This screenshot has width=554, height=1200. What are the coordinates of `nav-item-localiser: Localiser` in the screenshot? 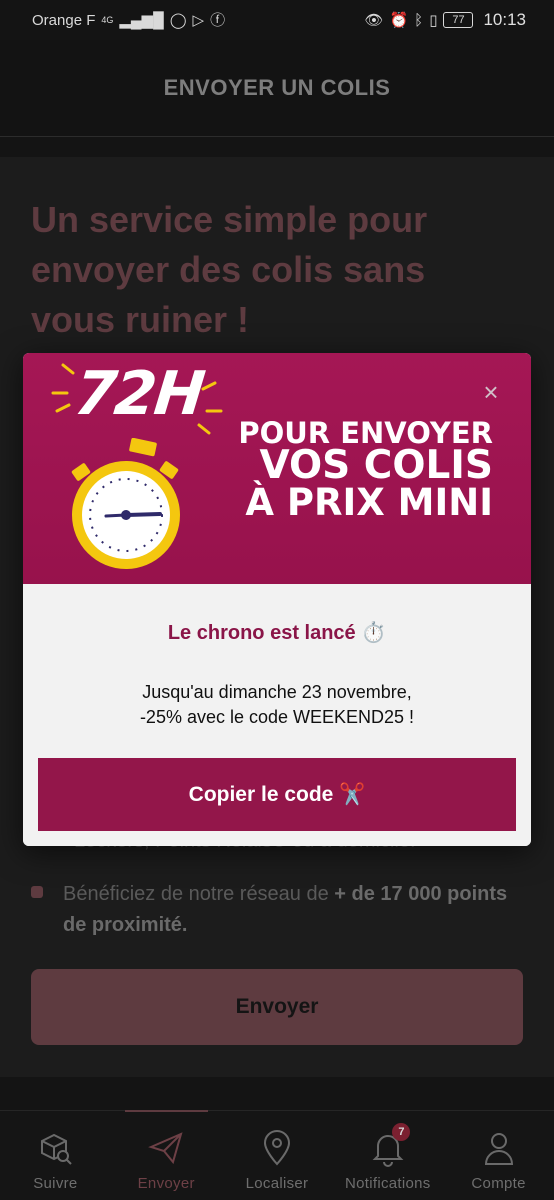 It's located at (277, 1155).